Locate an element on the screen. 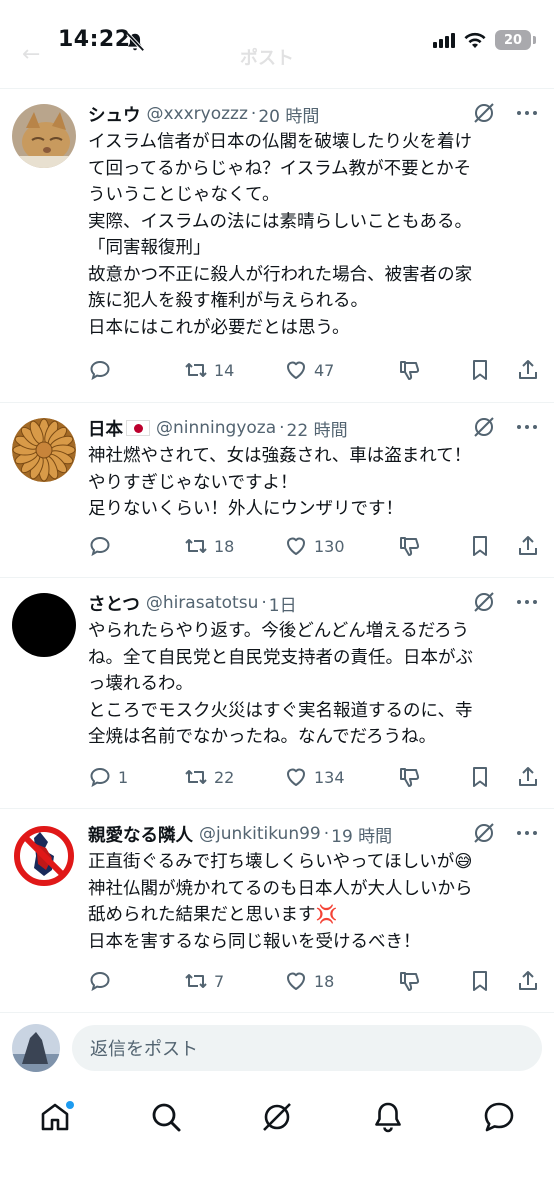 This screenshot has width=554, height=1200. tweet-line: ね。全て自民党と自民党支持者の責任。日本がぶ is located at coordinates (280, 657).